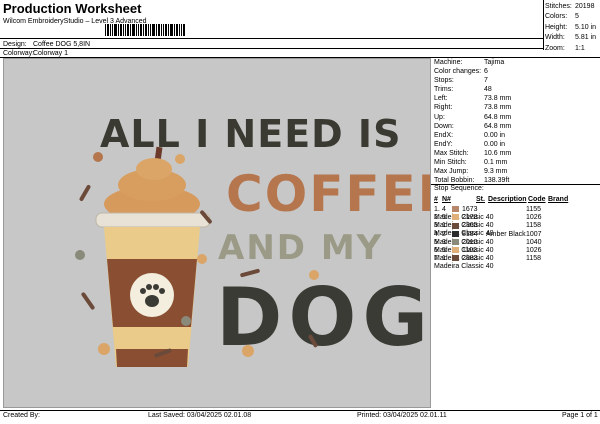 Image resolution: width=600 pixels, height=424 pixels. What do you see at coordinates (437, 234) in the screenshot?
I see `stop-index: 4.` at bounding box center [437, 234].